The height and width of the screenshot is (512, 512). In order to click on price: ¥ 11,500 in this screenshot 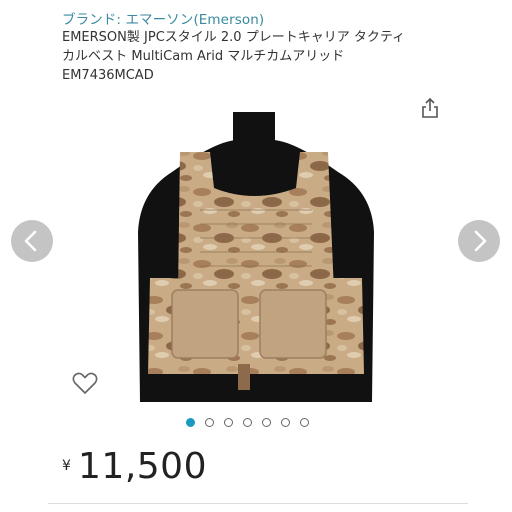, I will do `click(134, 466)`.